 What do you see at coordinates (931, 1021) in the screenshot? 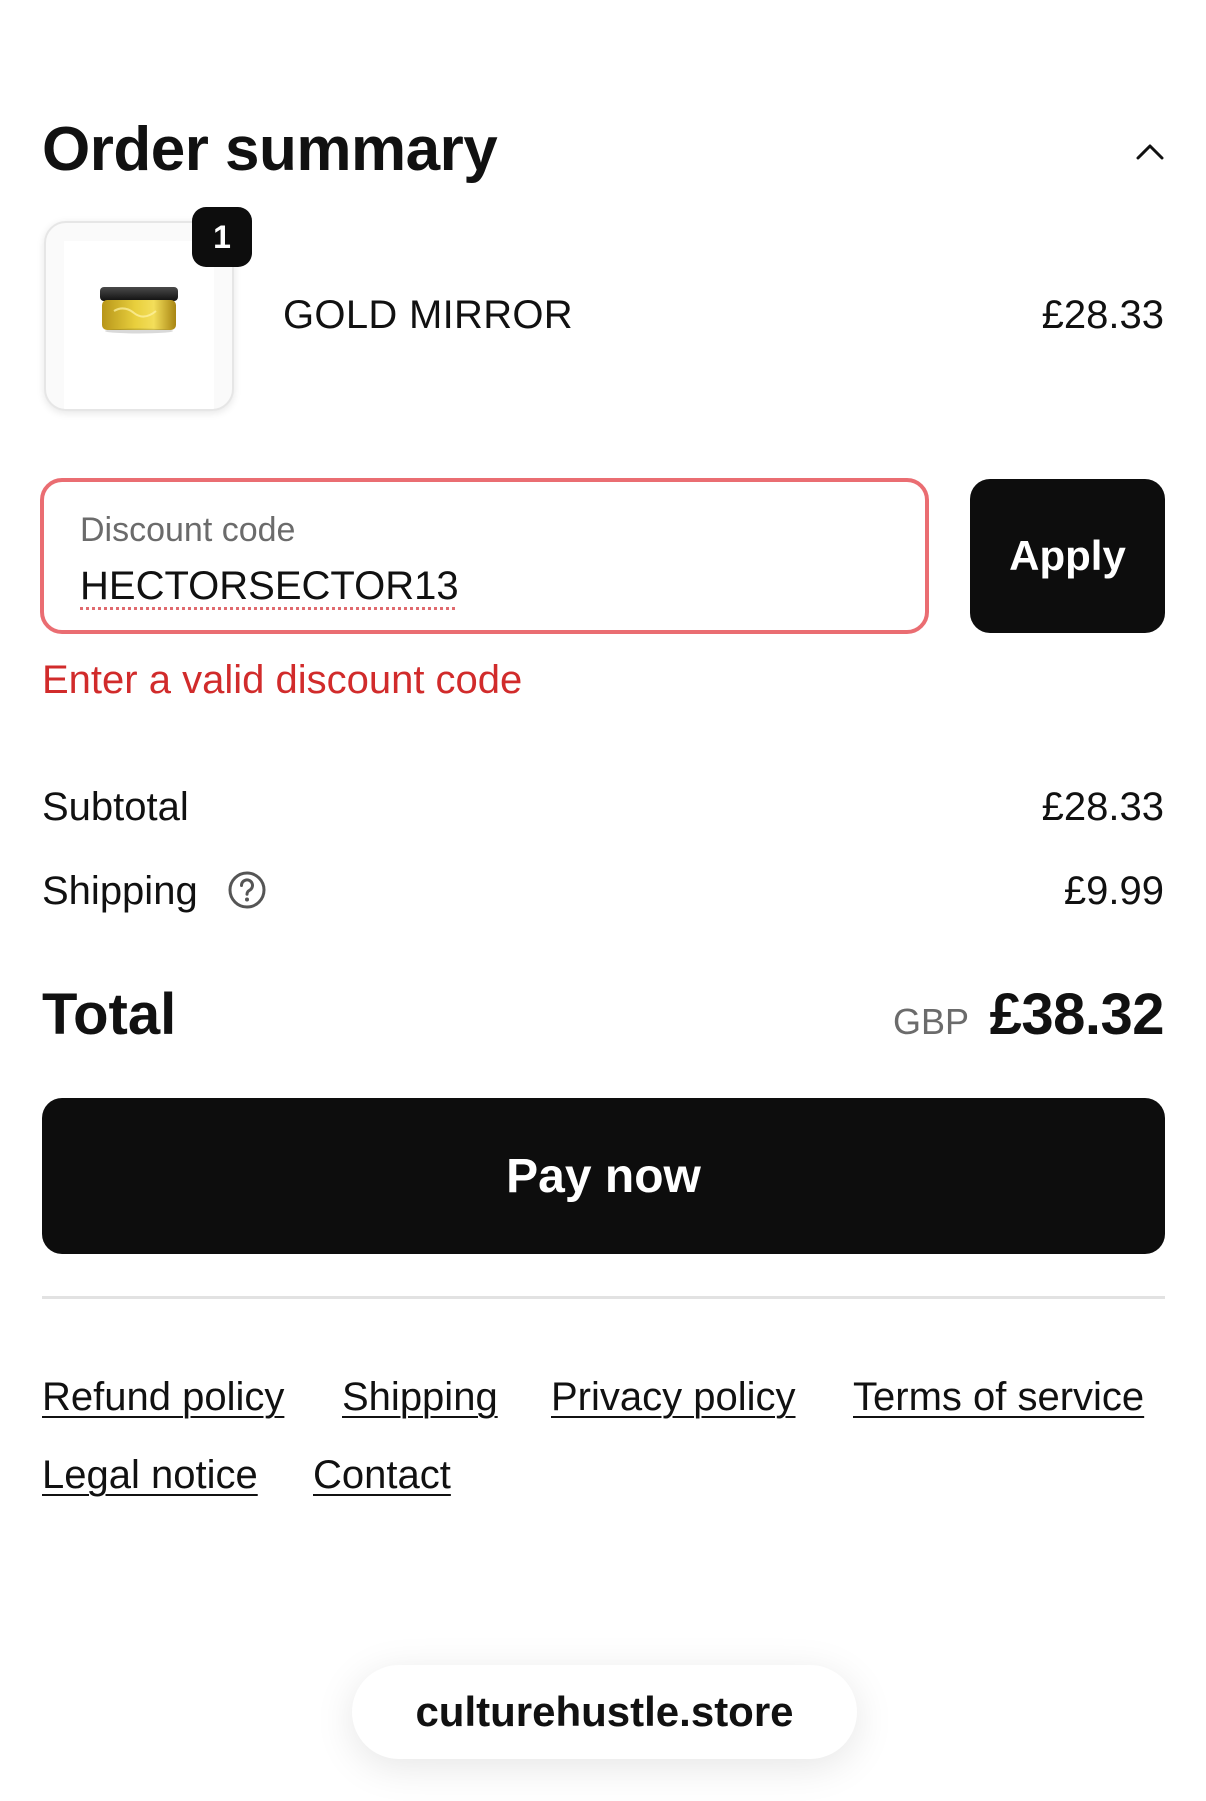
I see `total-currency: GBP` at bounding box center [931, 1021].